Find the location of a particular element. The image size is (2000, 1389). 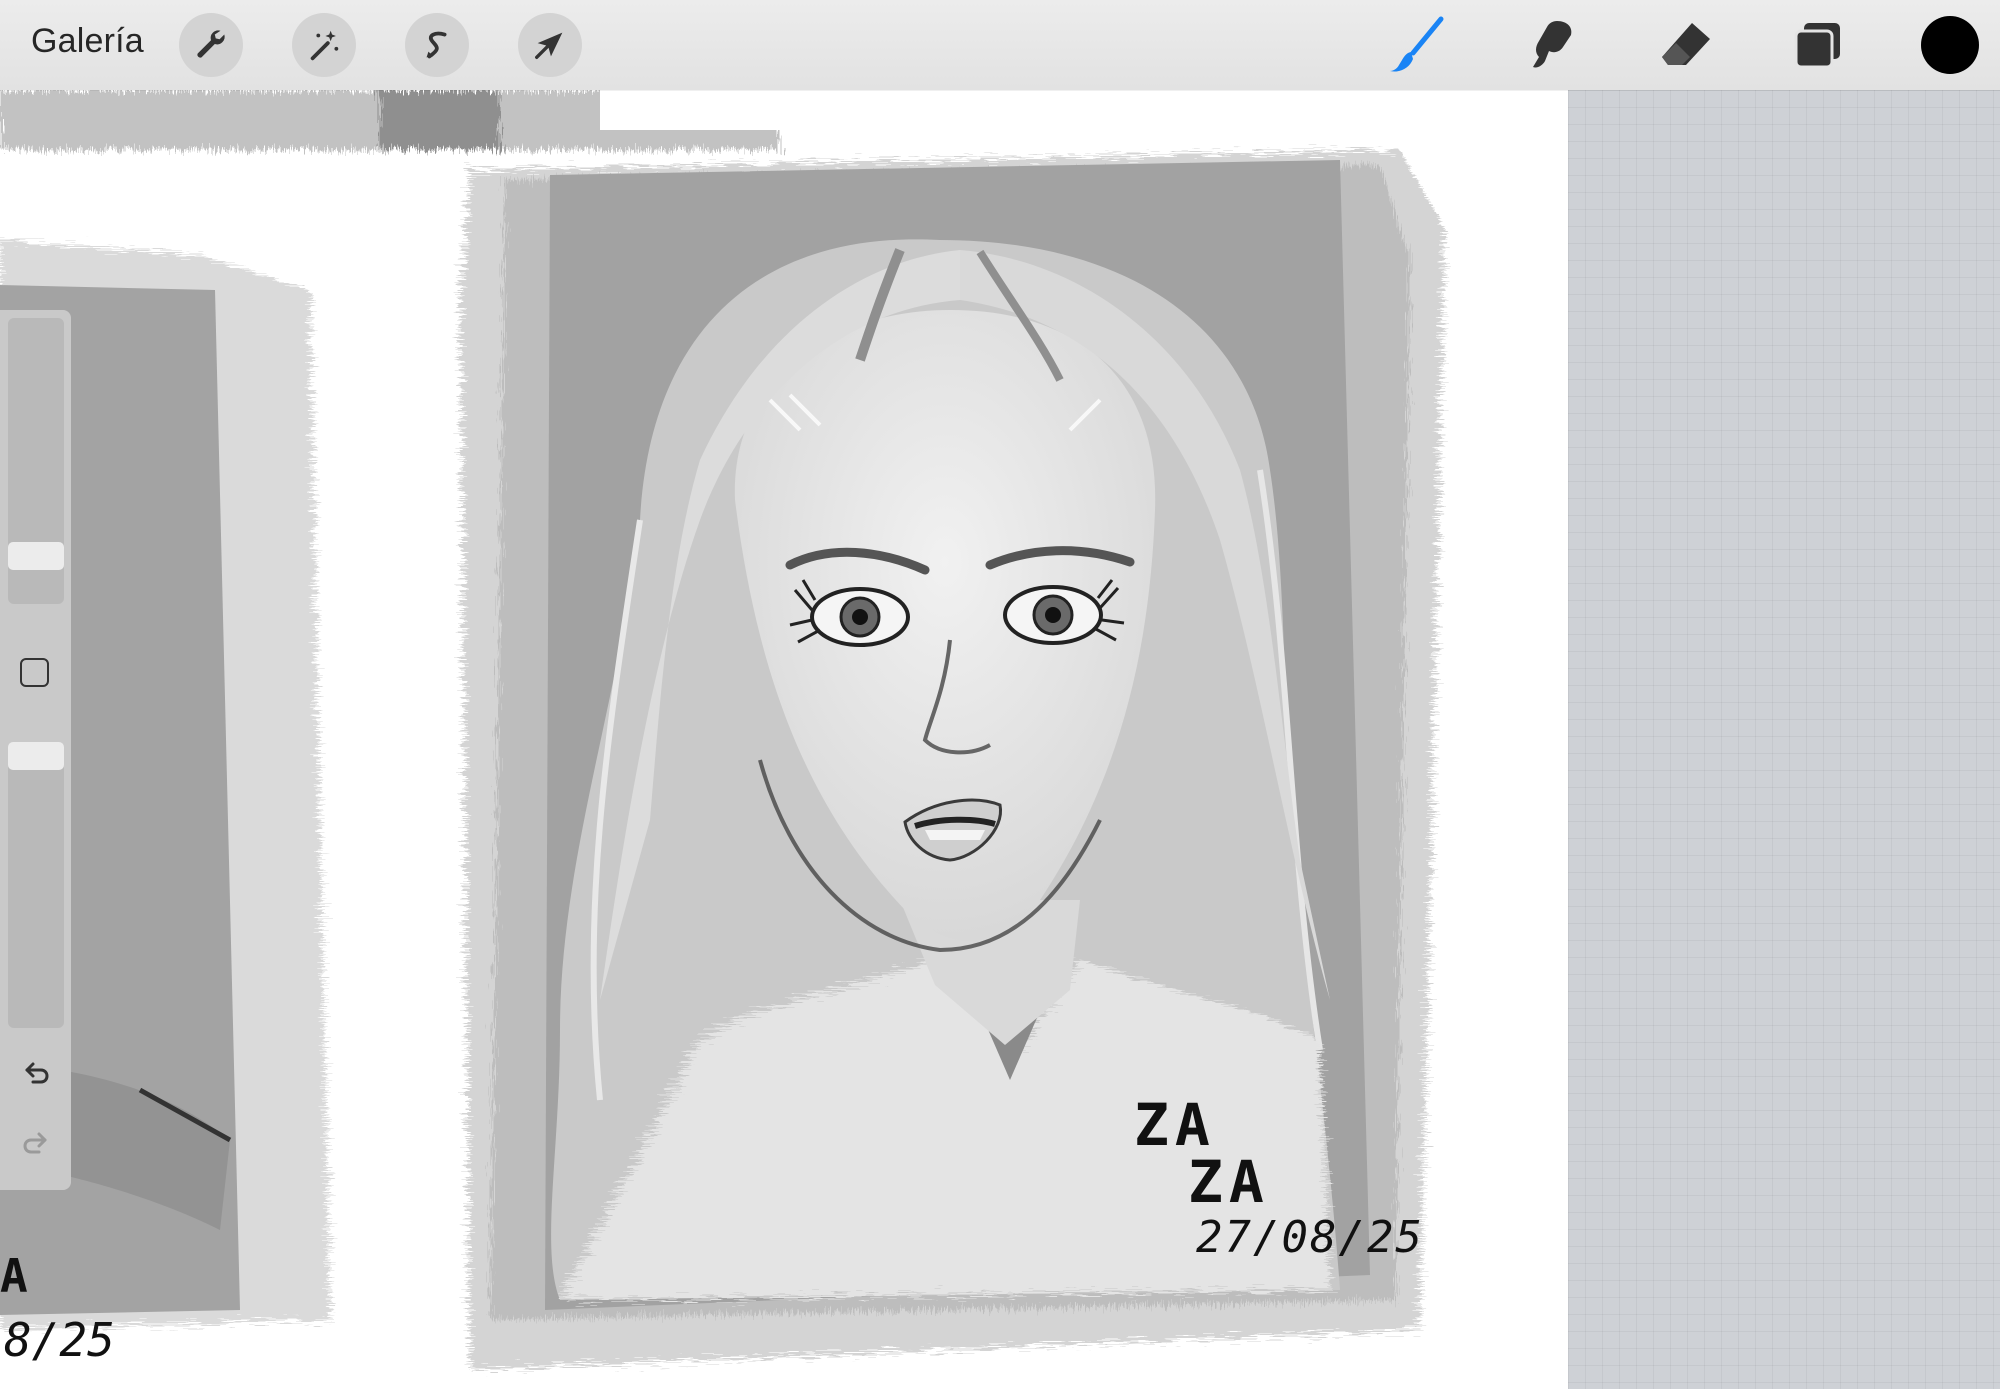

smudge-tool-button is located at coordinates (1551, 45).